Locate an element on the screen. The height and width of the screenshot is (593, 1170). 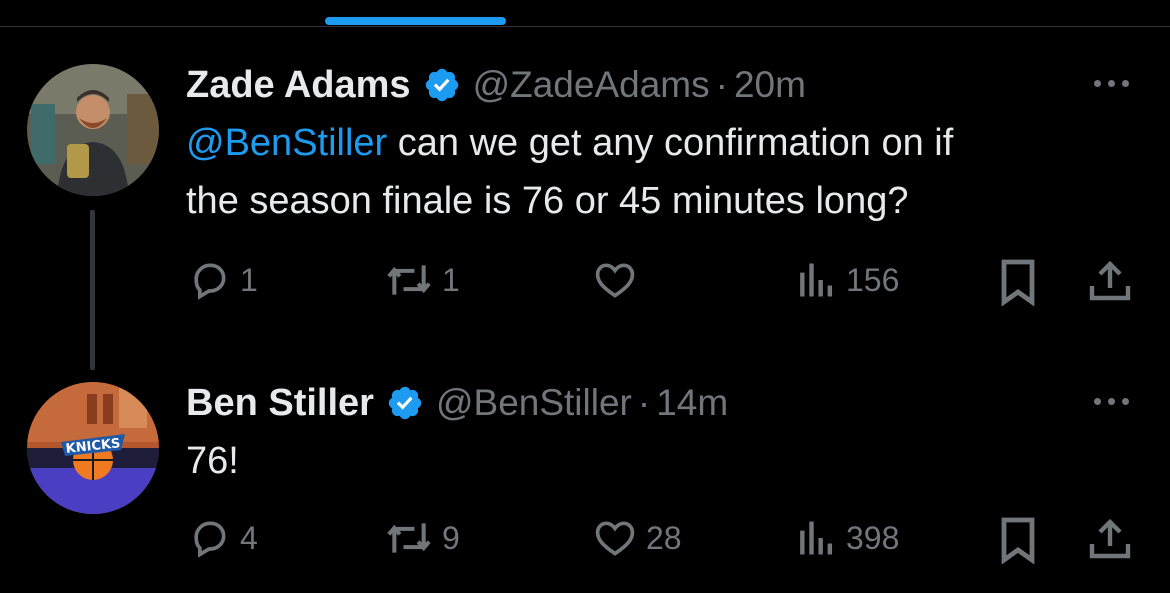
retweet-button: 1 is located at coordinates (422, 280).